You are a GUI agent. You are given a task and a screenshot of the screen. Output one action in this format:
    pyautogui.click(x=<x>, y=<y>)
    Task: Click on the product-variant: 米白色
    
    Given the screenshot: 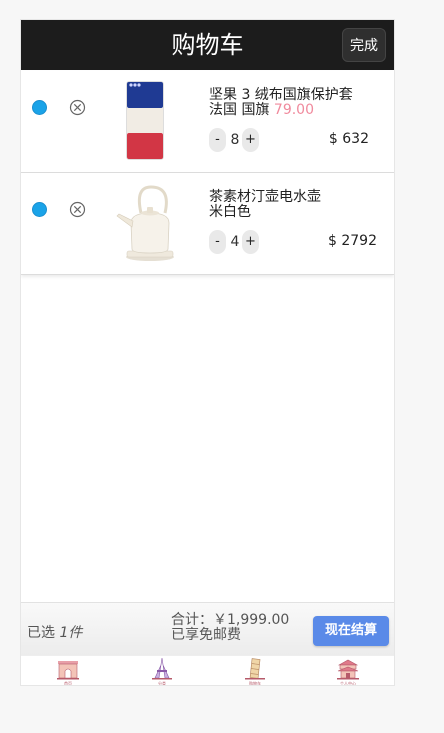 What is the action you would take?
    pyautogui.click(x=230, y=212)
    